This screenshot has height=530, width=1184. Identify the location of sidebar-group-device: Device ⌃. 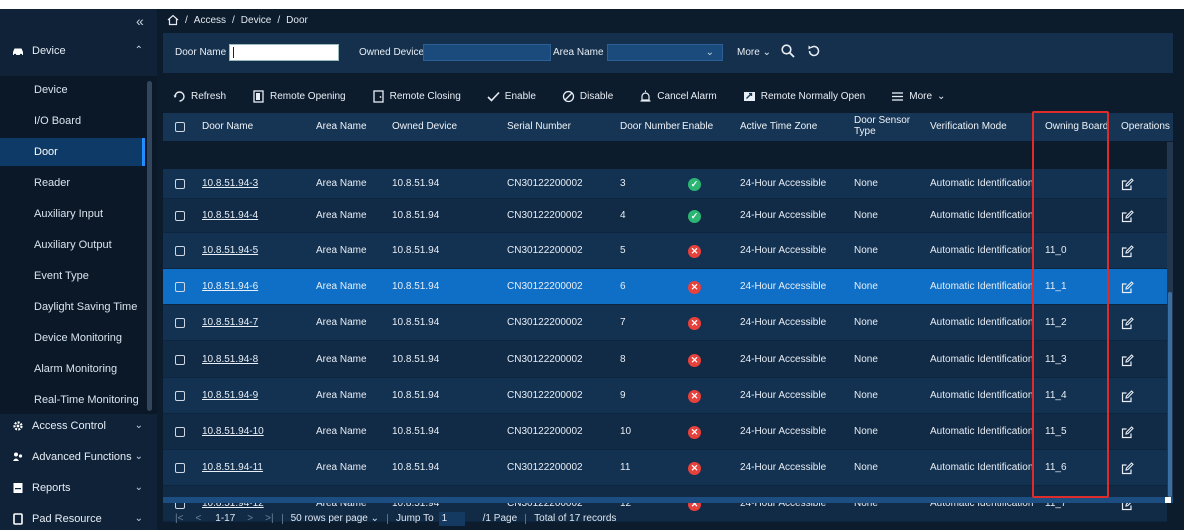
(78, 51).